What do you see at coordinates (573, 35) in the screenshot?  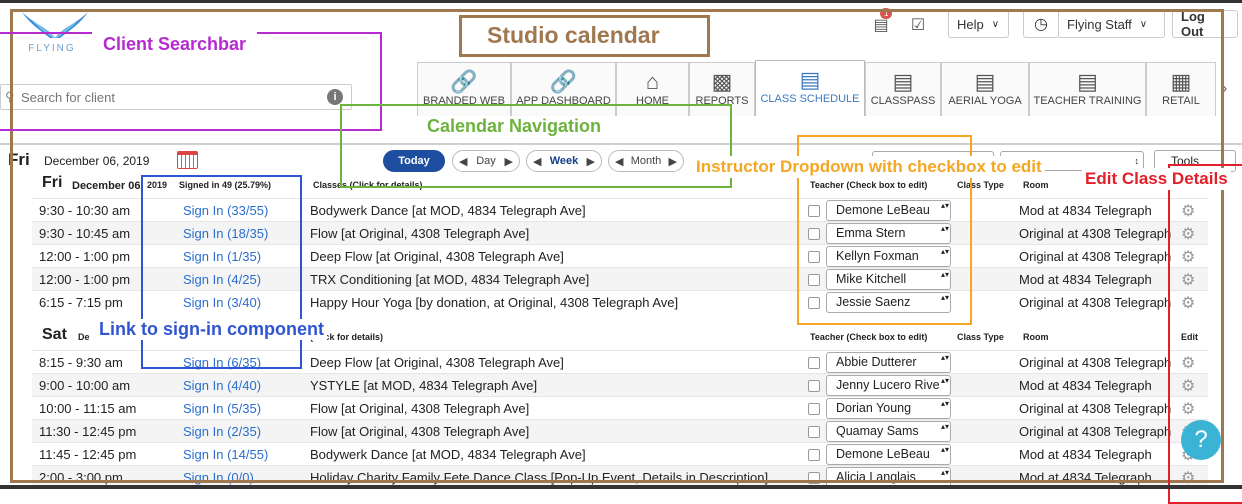 I see `studio-calendar-label: Studio calendar` at bounding box center [573, 35].